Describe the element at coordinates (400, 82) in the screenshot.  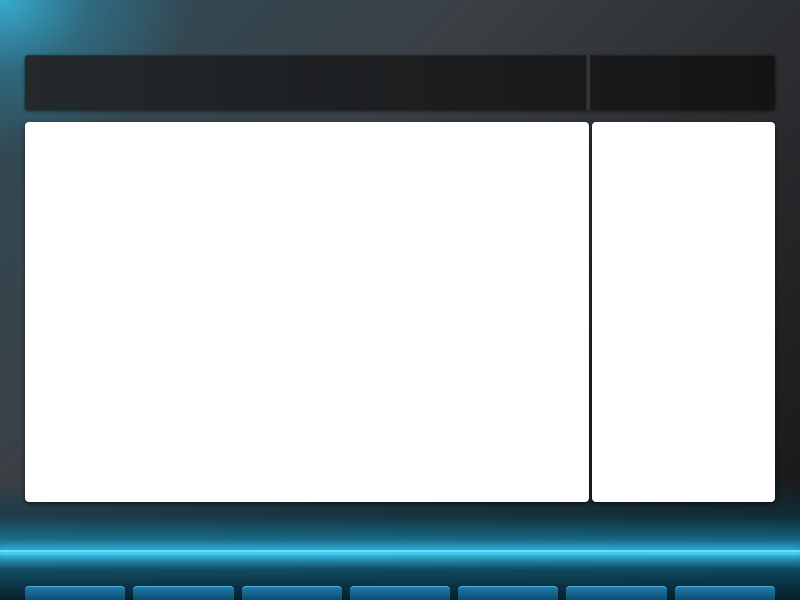
I see `top-toolbar` at that location.